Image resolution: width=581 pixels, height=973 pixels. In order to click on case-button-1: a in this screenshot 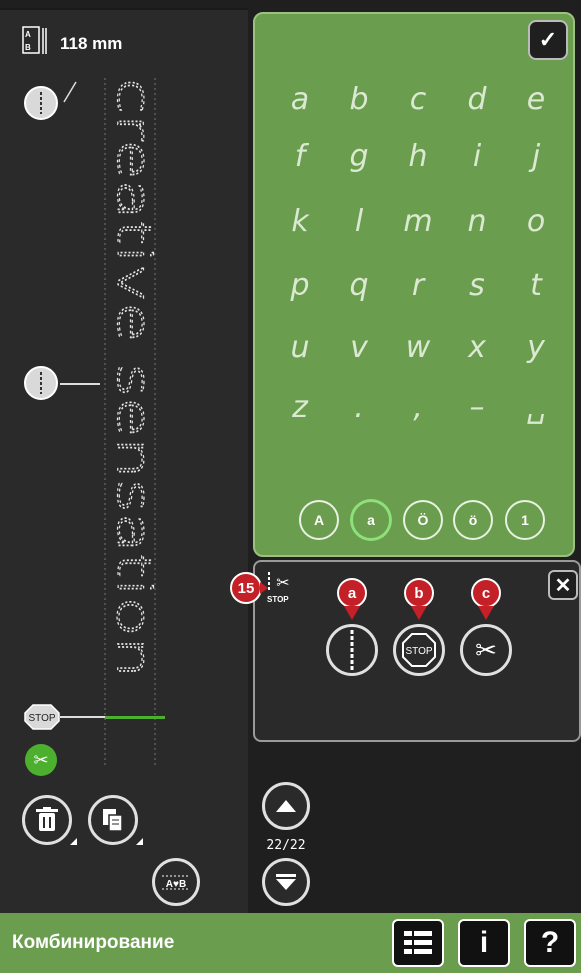, I will do `click(371, 520)`.